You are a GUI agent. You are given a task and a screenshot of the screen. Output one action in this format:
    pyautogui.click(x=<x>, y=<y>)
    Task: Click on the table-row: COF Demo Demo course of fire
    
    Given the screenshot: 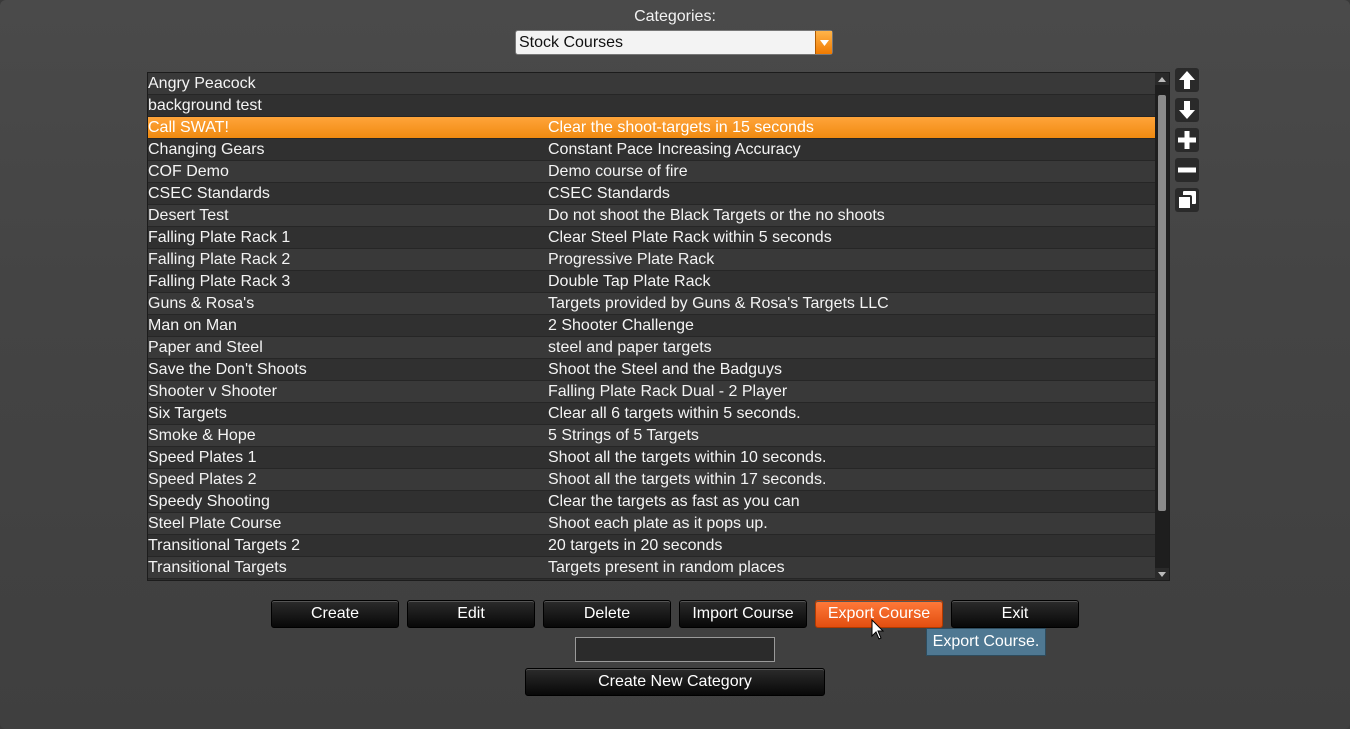 What is the action you would take?
    pyautogui.click(x=652, y=172)
    